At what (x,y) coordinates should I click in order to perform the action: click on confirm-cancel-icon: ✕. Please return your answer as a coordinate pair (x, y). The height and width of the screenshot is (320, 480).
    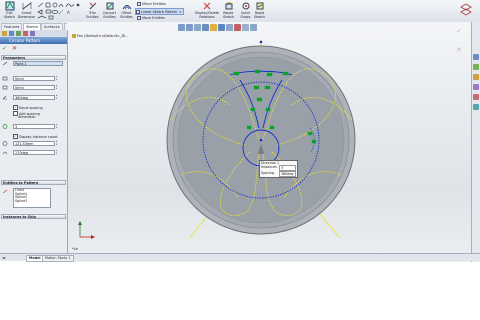
    Looking at the image, I should click on (459, 50).